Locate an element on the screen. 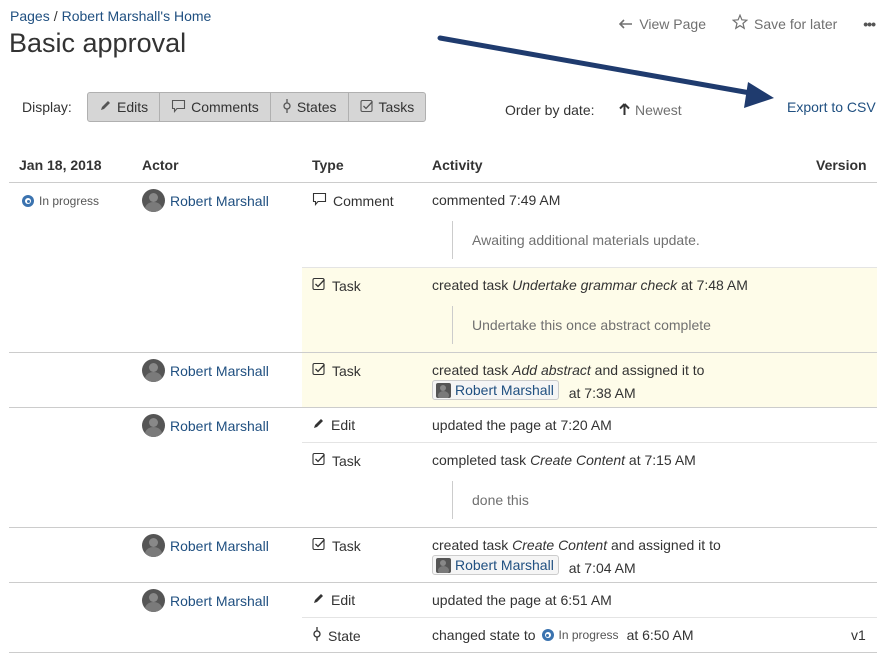  more-actions-button: ••• is located at coordinates (869, 24).